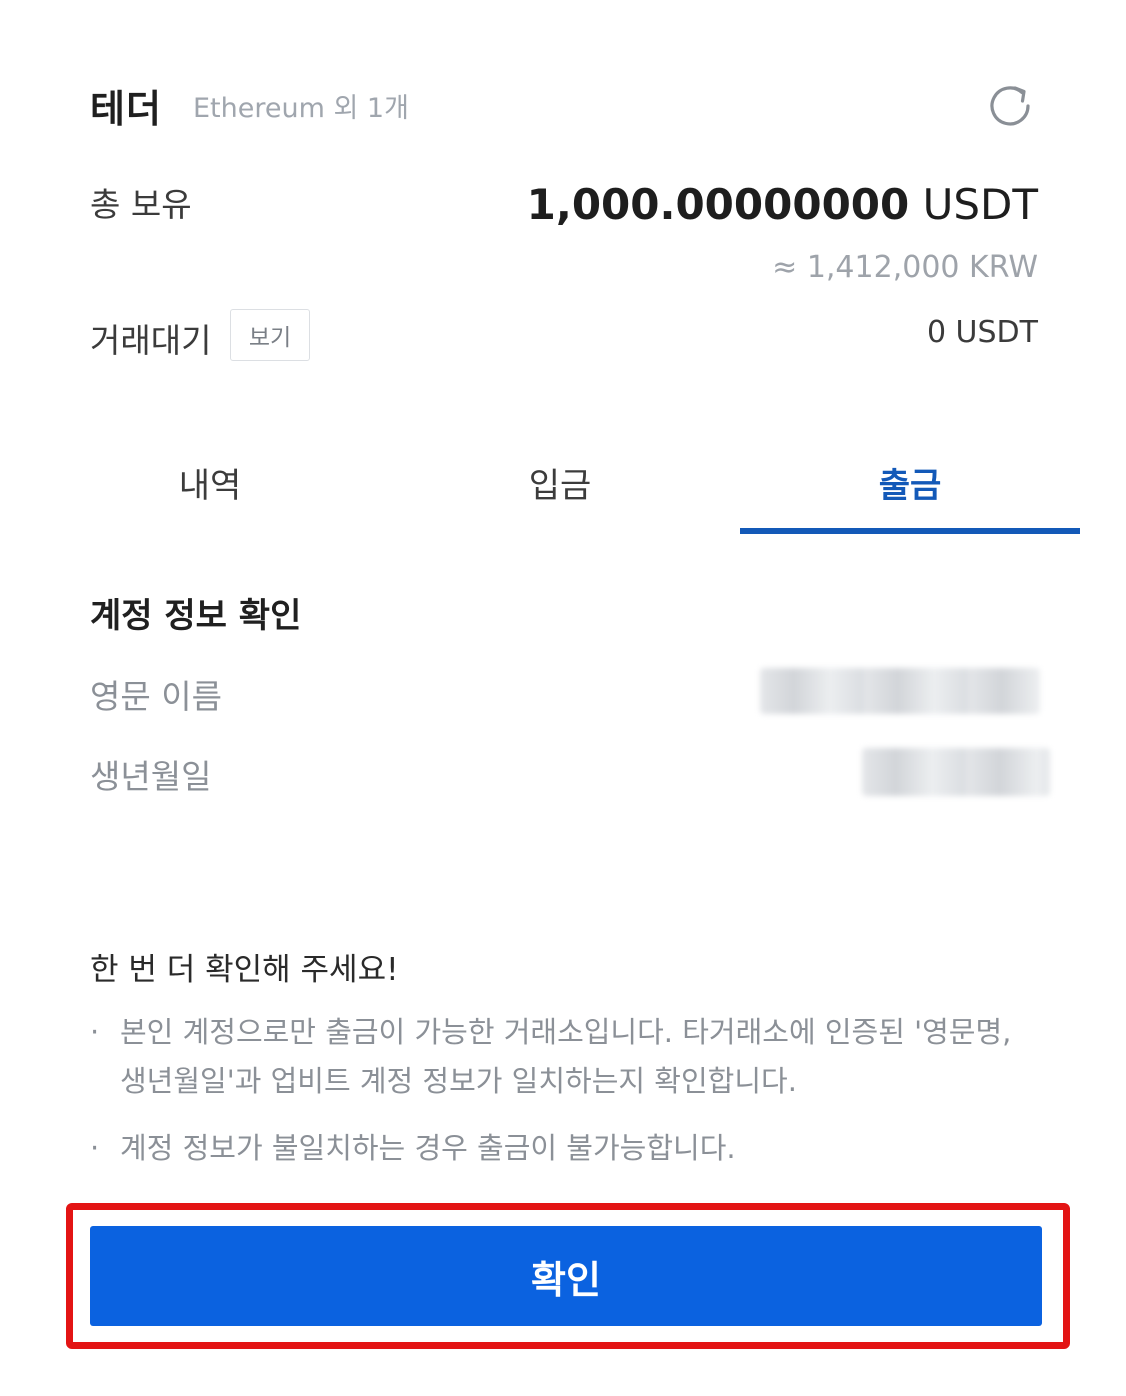  Describe the element at coordinates (151, 776) in the screenshot. I see `birthdate-label: 생년월일` at that location.